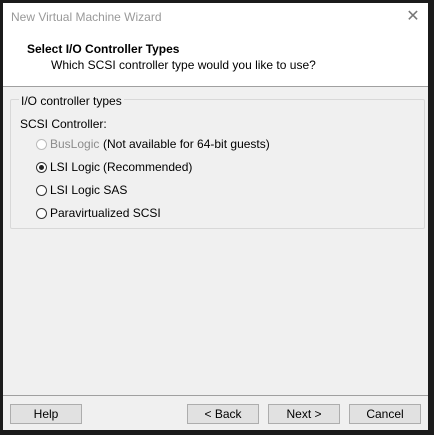 The width and height of the screenshot is (434, 435). Describe the element at coordinates (148, 167) in the screenshot. I see `lsi-logic-note: (Recommended)` at that location.